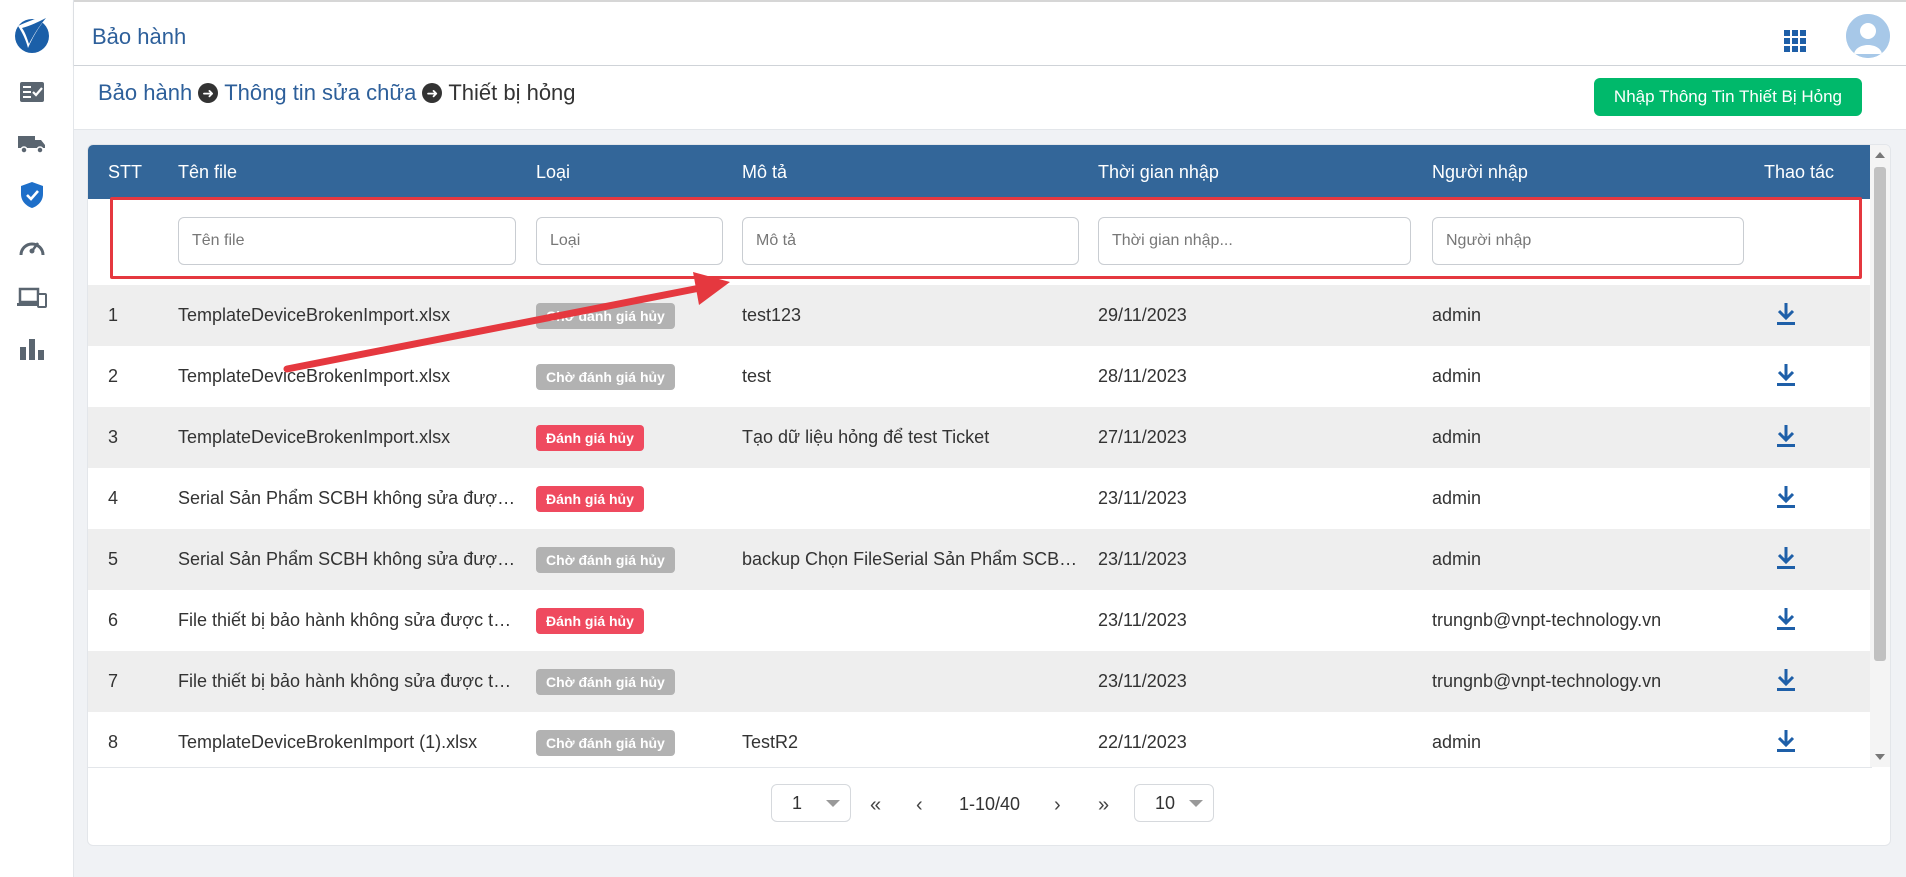  What do you see at coordinates (113, 742) in the screenshot?
I see `row-stt: 8` at bounding box center [113, 742].